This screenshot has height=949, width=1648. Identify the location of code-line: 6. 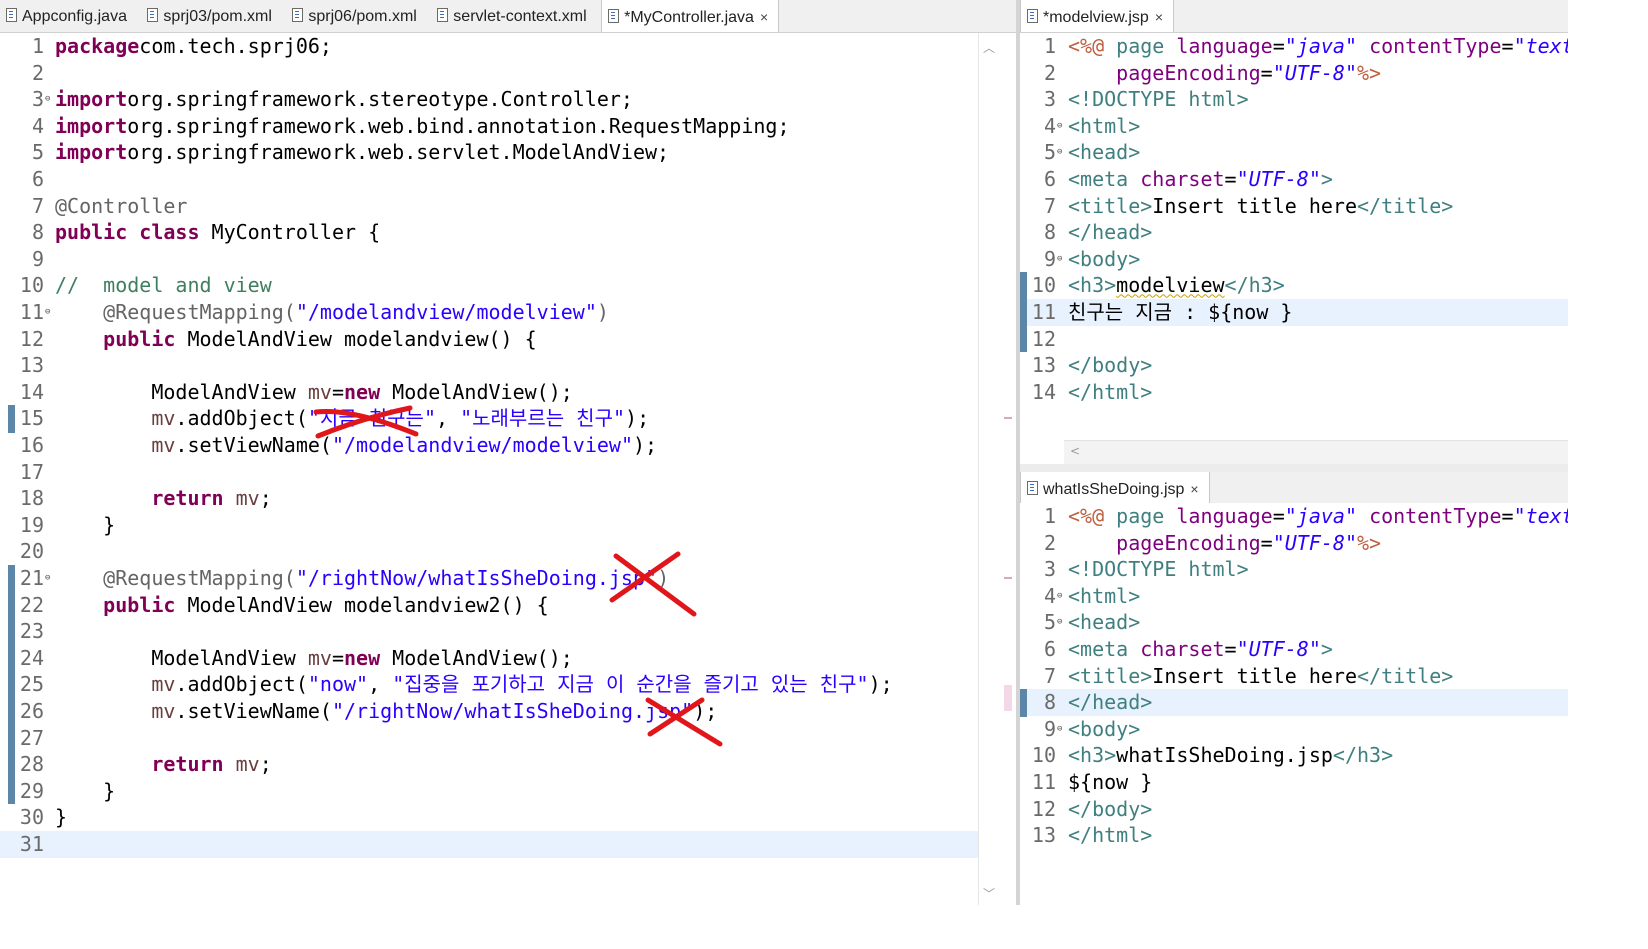
(489, 179).